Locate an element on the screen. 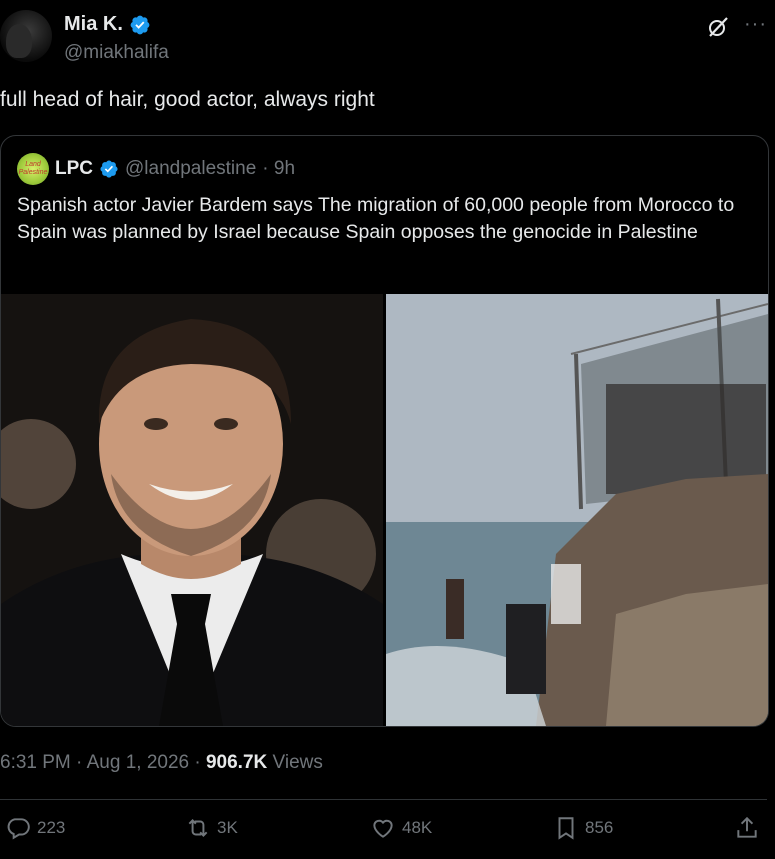  views-label: Views is located at coordinates (295, 762).